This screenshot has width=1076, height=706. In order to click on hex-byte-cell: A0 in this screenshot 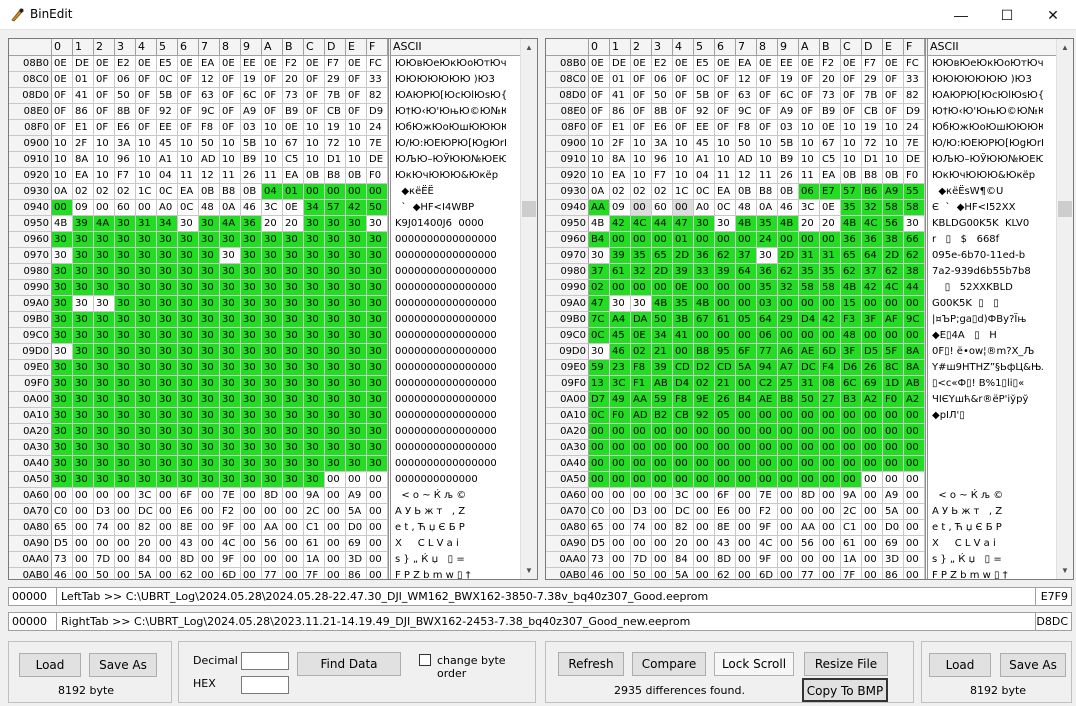, I will do `click(167, 208)`.